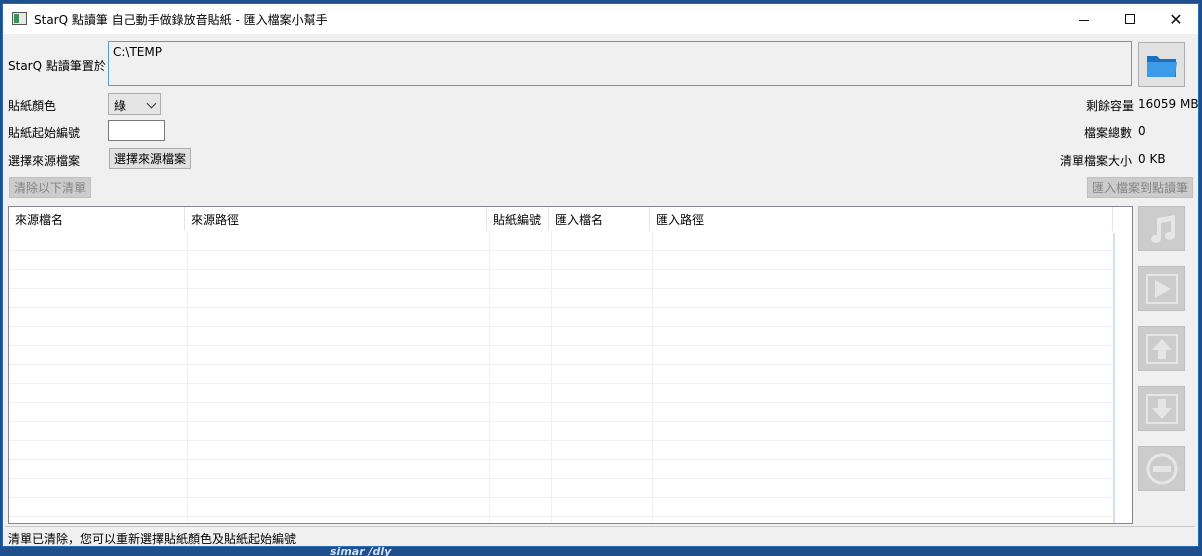  I want to click on arrow-down-icon, so click(1161, 408).